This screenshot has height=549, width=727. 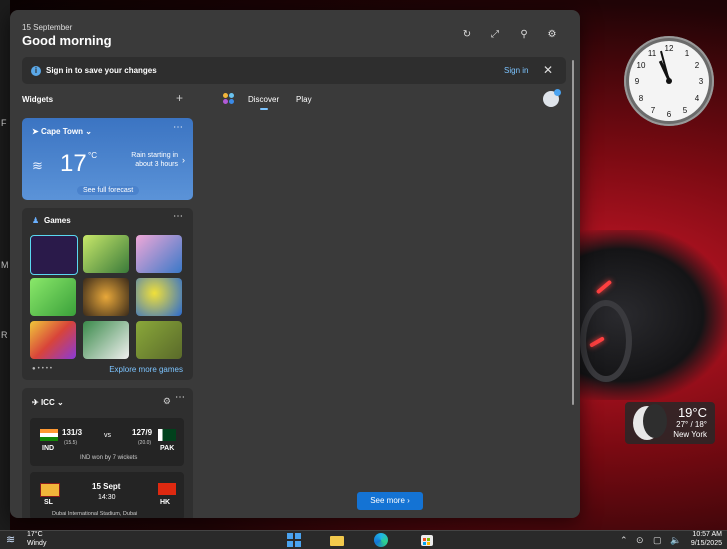 I want to click on team1-overs: (15.5), so click(x=71, y=443).